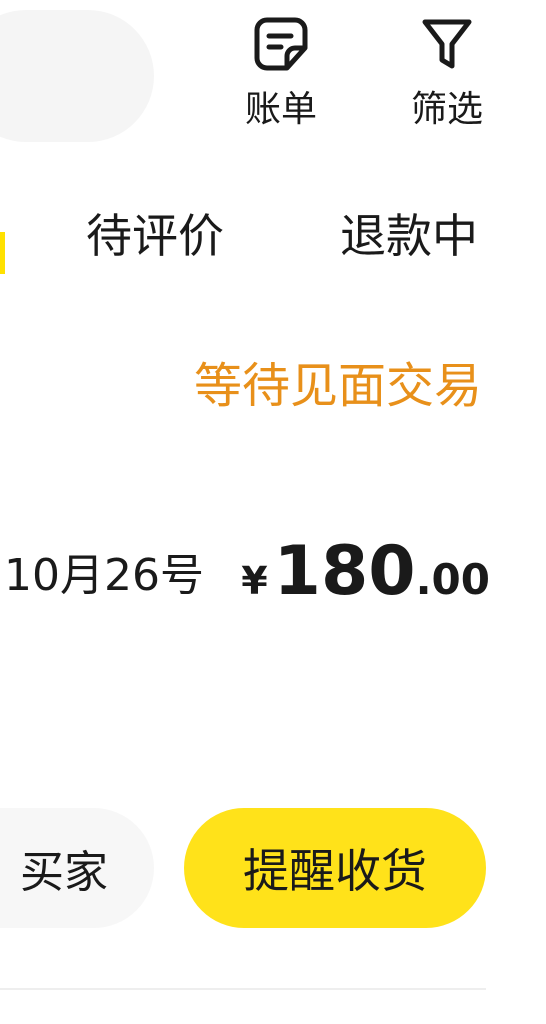 This screenshot has width=546, height=1024. What do you see at coordinates (447, 72) in the screenshot?
I see `filter-button: 筛选` at bounding box center [447, 72].